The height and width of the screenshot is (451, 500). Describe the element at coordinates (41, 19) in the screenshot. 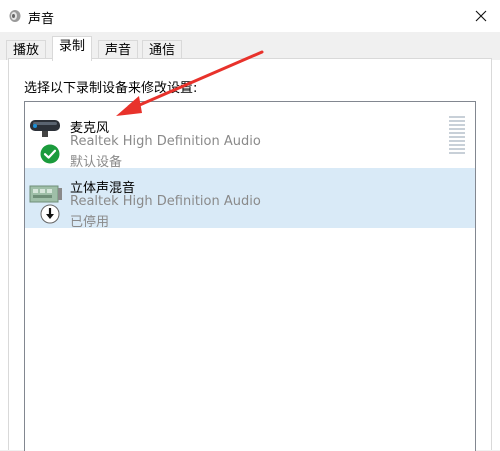

I see `window-title: 声音` at that location.